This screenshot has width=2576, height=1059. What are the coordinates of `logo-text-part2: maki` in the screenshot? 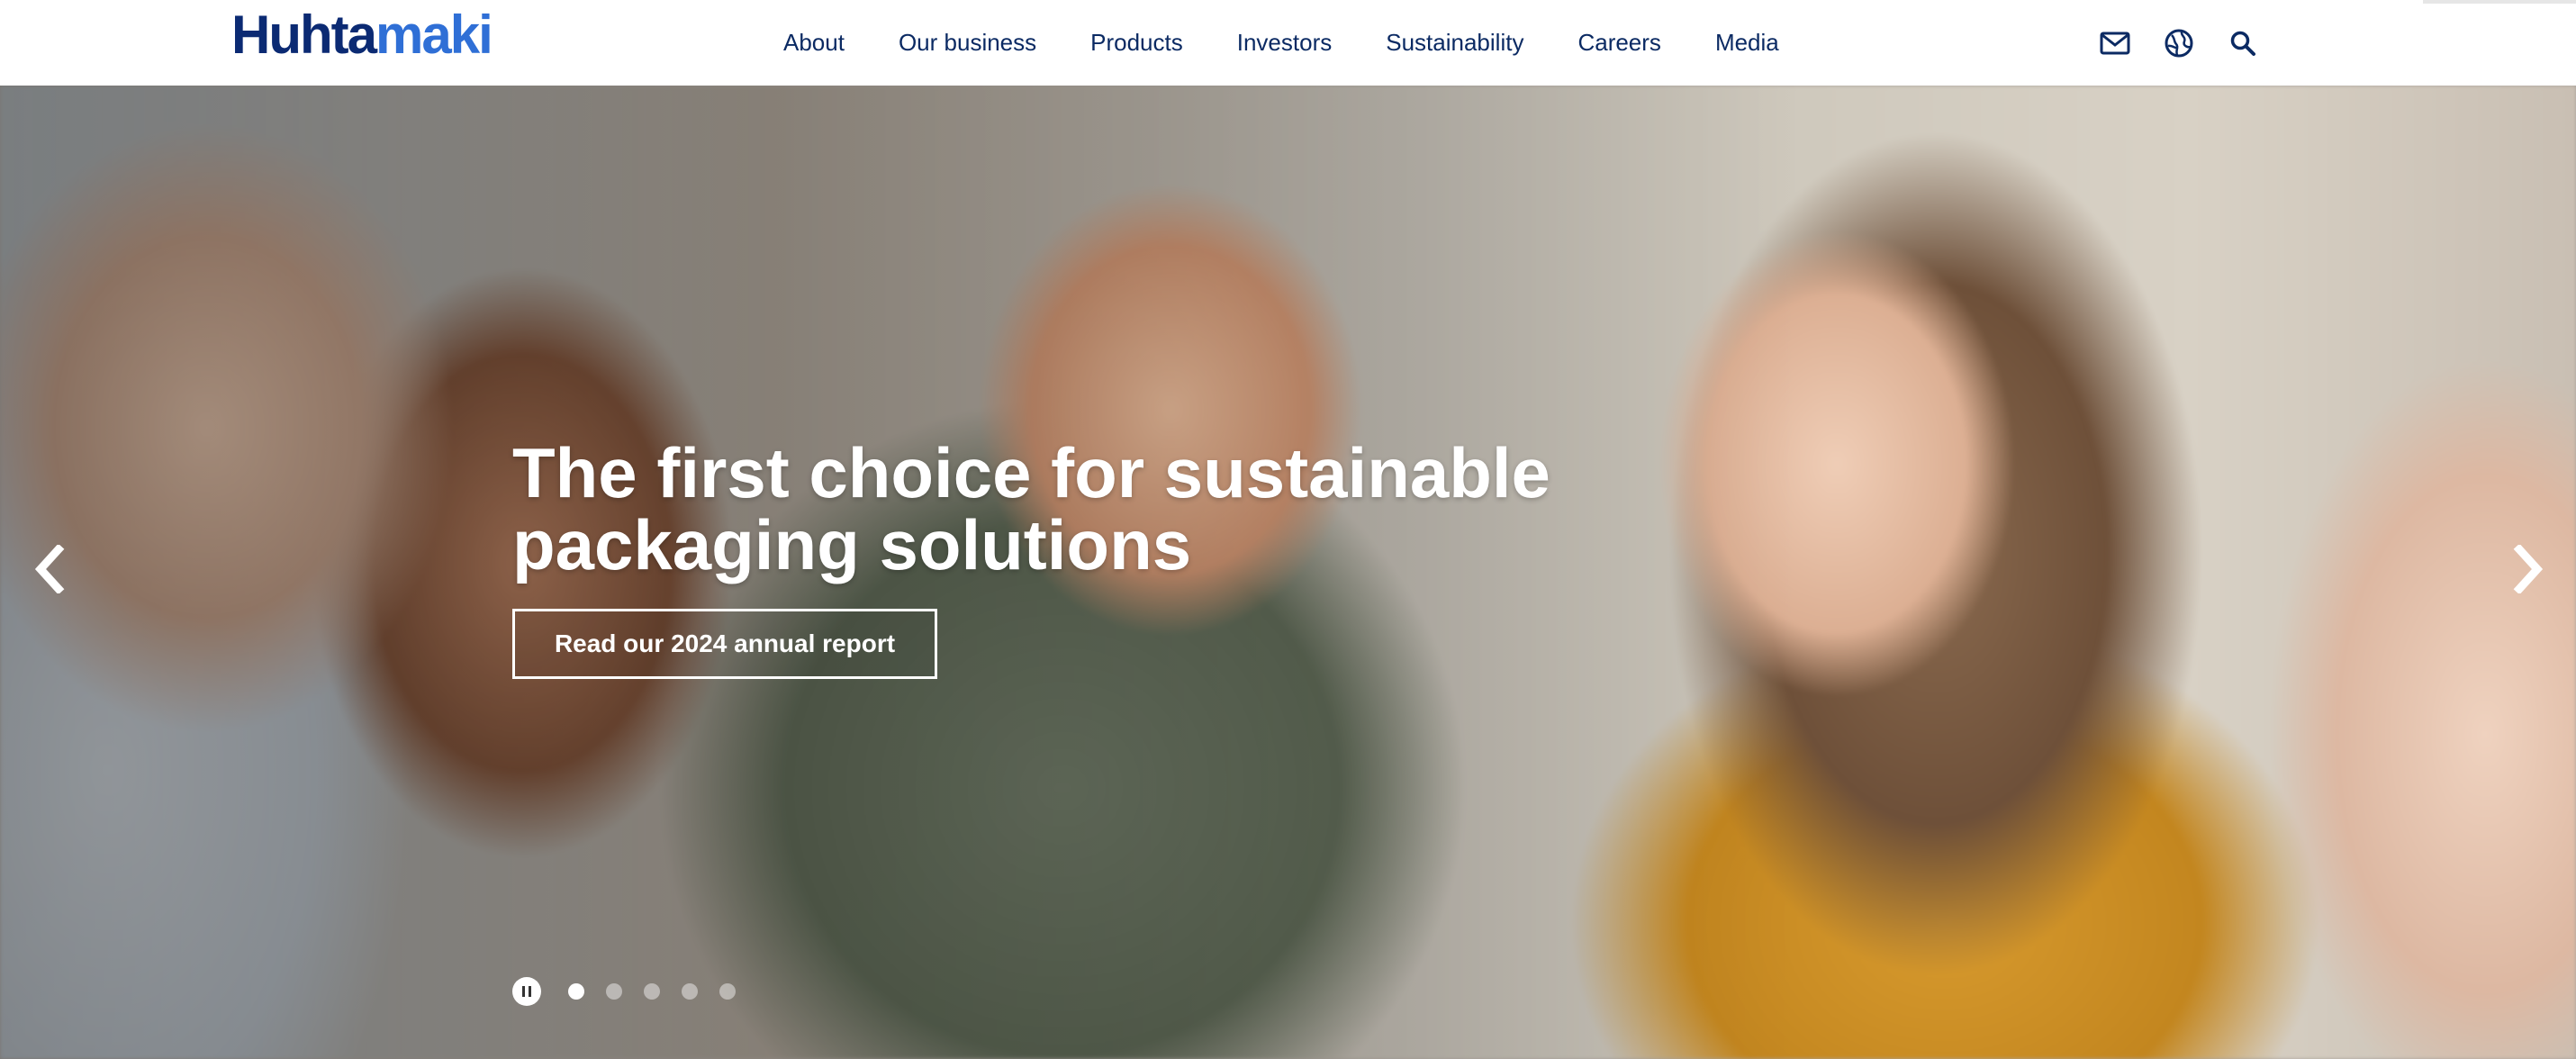 It's located at (434, 35).